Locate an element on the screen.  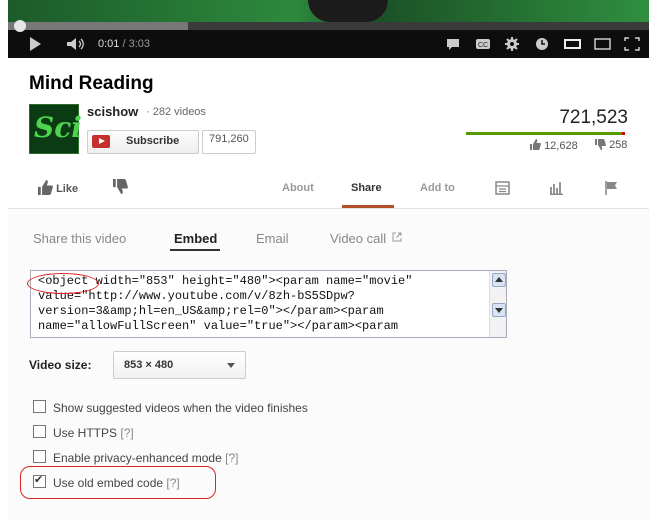
subtab-embed: Embed is located at coordinates (195, 238).